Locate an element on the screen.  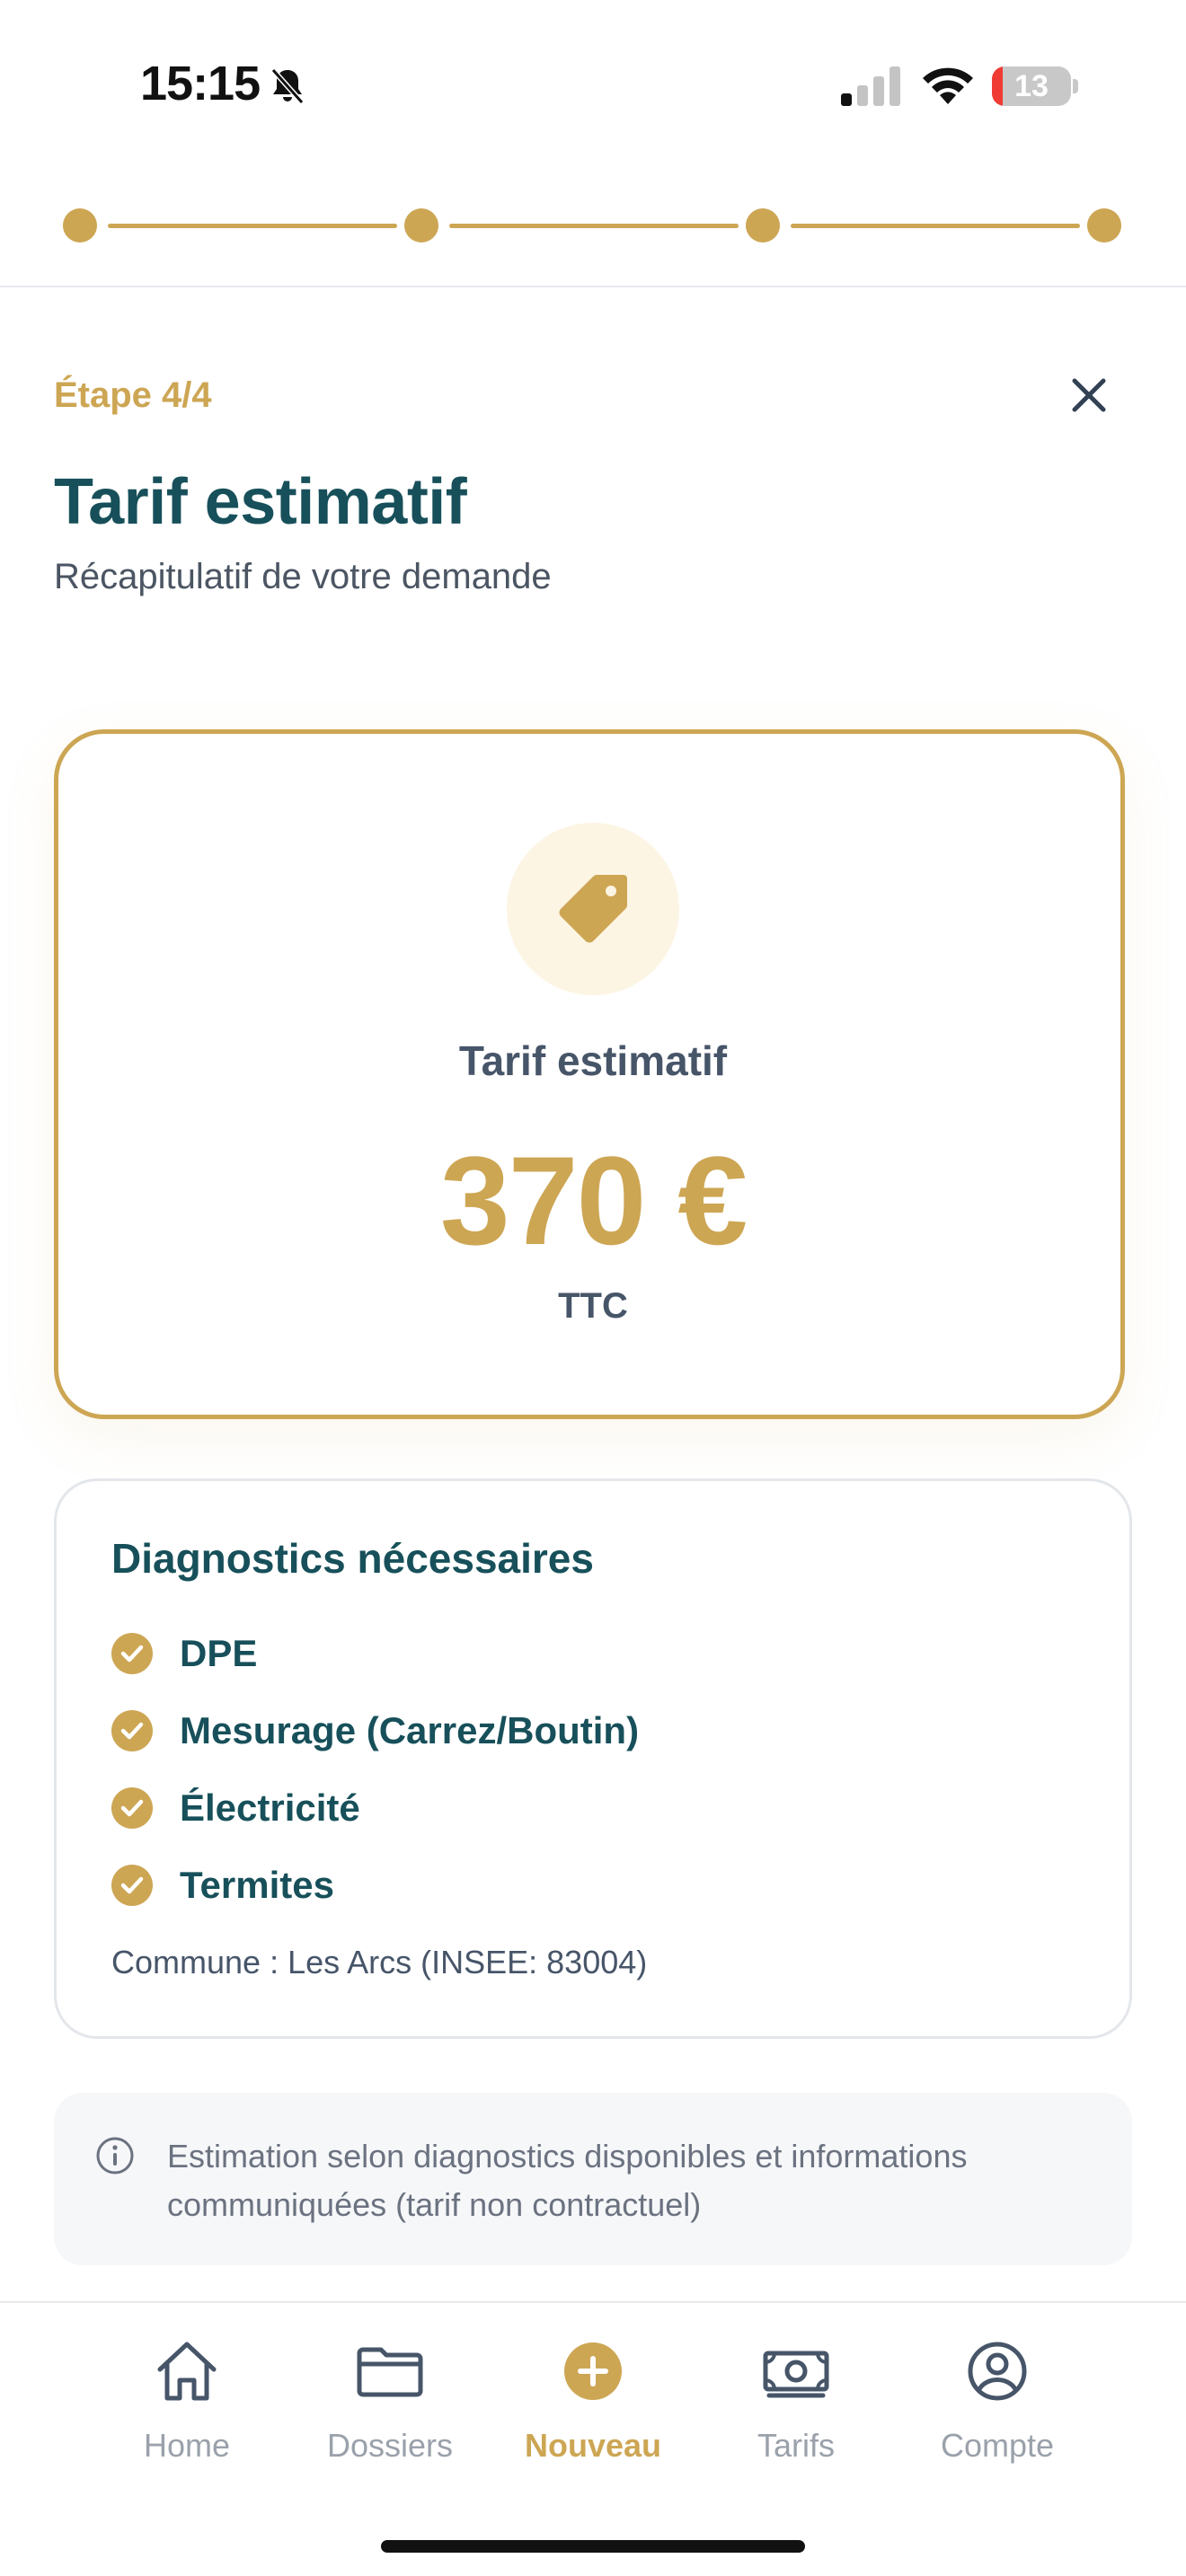
tab-dossiers: Dossiers is located at coordinates (390, 2407).